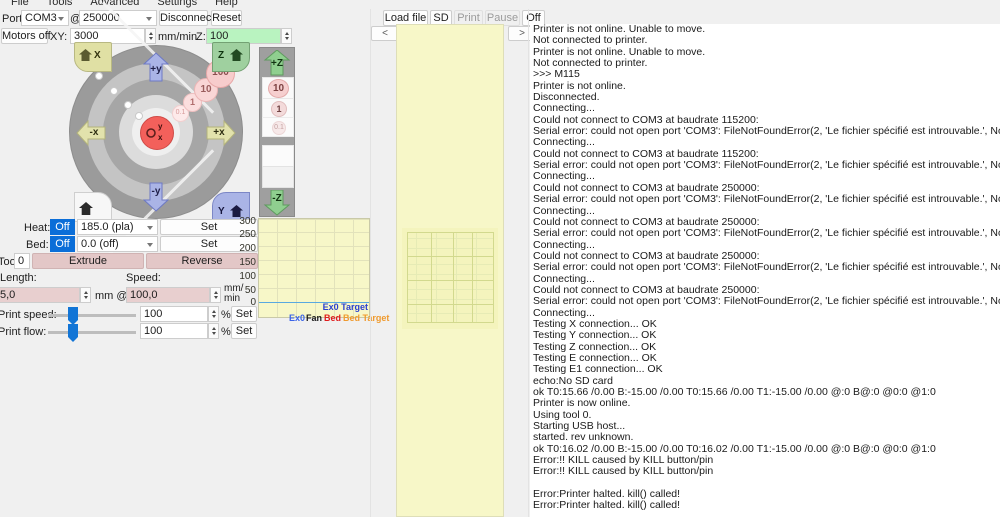  I want to click on print-flow-stepper, so click(213, 331).